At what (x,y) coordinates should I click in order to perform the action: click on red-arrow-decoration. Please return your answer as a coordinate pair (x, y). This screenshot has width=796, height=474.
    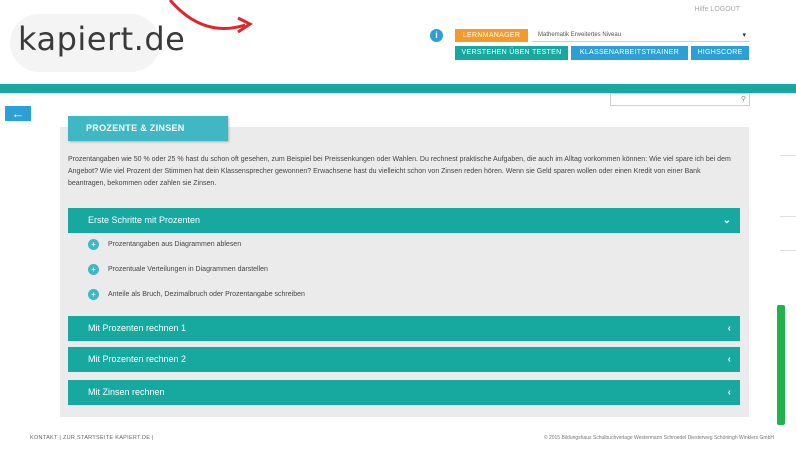
    Looking at the image, I should click on (210, 17).